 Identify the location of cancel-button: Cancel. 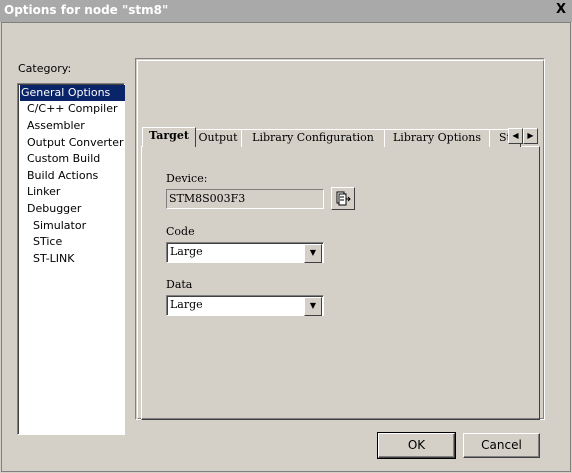
(501, 445).